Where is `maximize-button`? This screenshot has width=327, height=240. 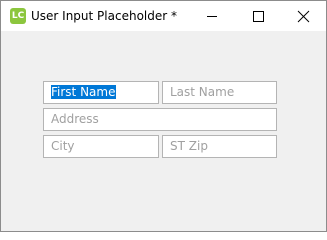
maximize-button is located at coordinates (258, 16).